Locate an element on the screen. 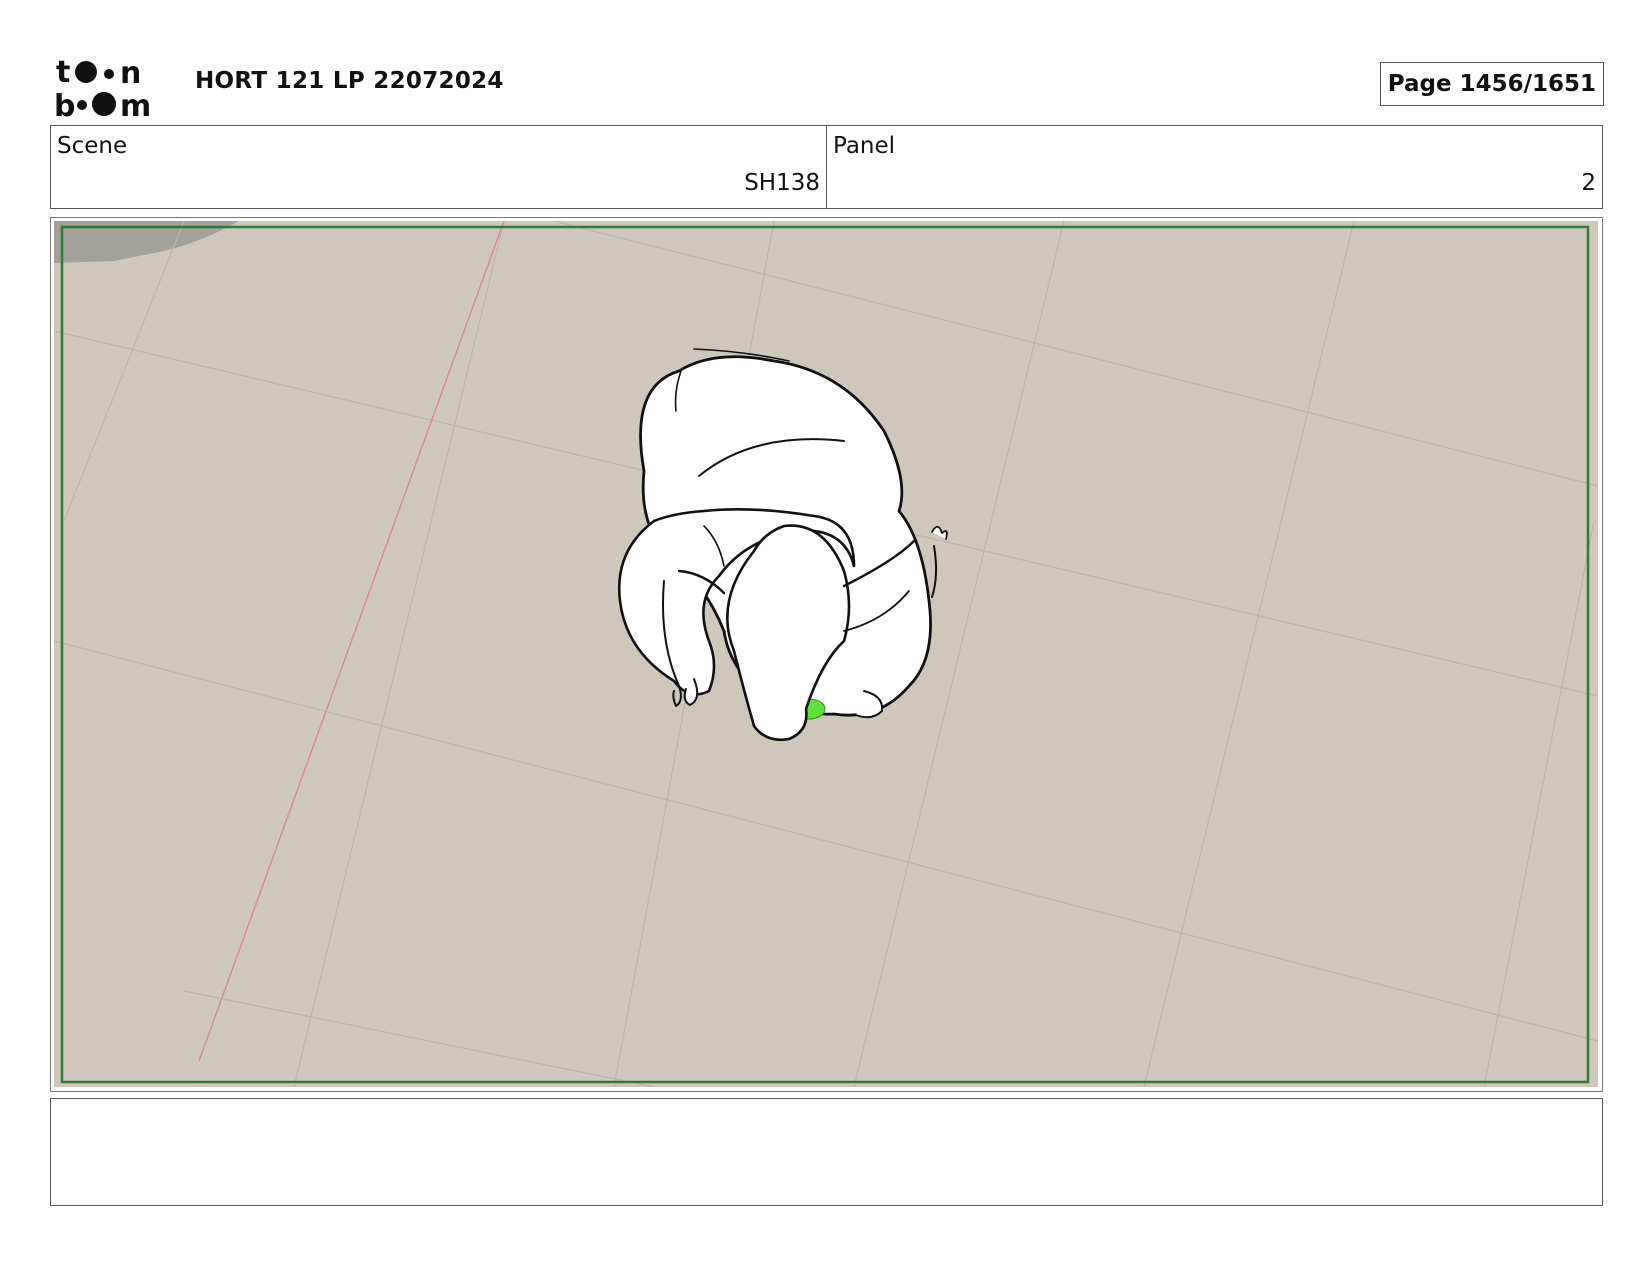 The height and width of the screenshot is (1275, 1650). scene-value: SH138 is located at coordinates (782, 183).